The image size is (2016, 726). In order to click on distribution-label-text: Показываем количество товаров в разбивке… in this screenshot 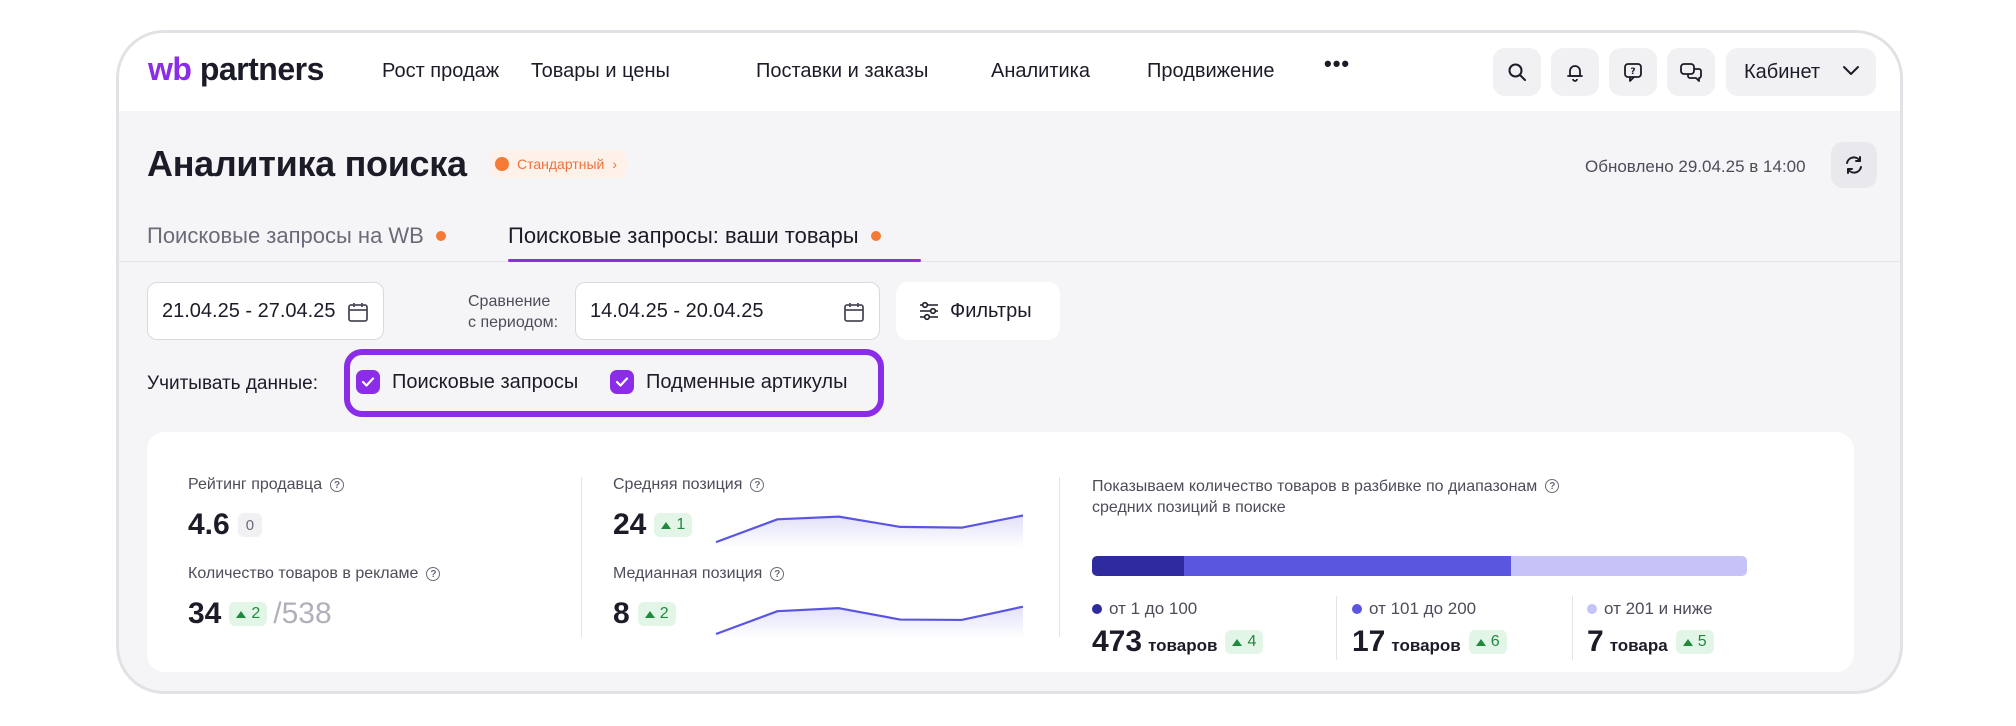, I will do `click(1314, 497)`.